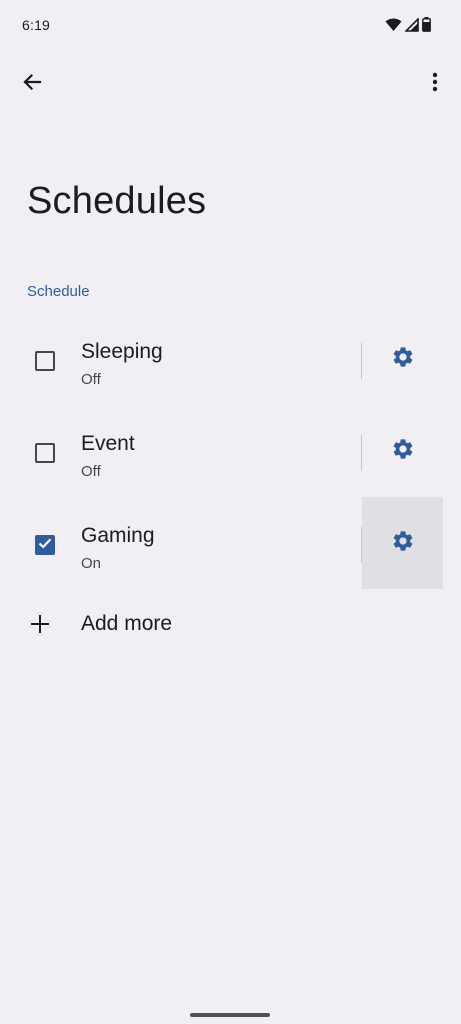 The height and width of the screenshot is (1024, 461). Describe the element at coordinates (230, 359) in the screenshot. I see `schedule-row-sleeping: Sleeping Off` at that location.